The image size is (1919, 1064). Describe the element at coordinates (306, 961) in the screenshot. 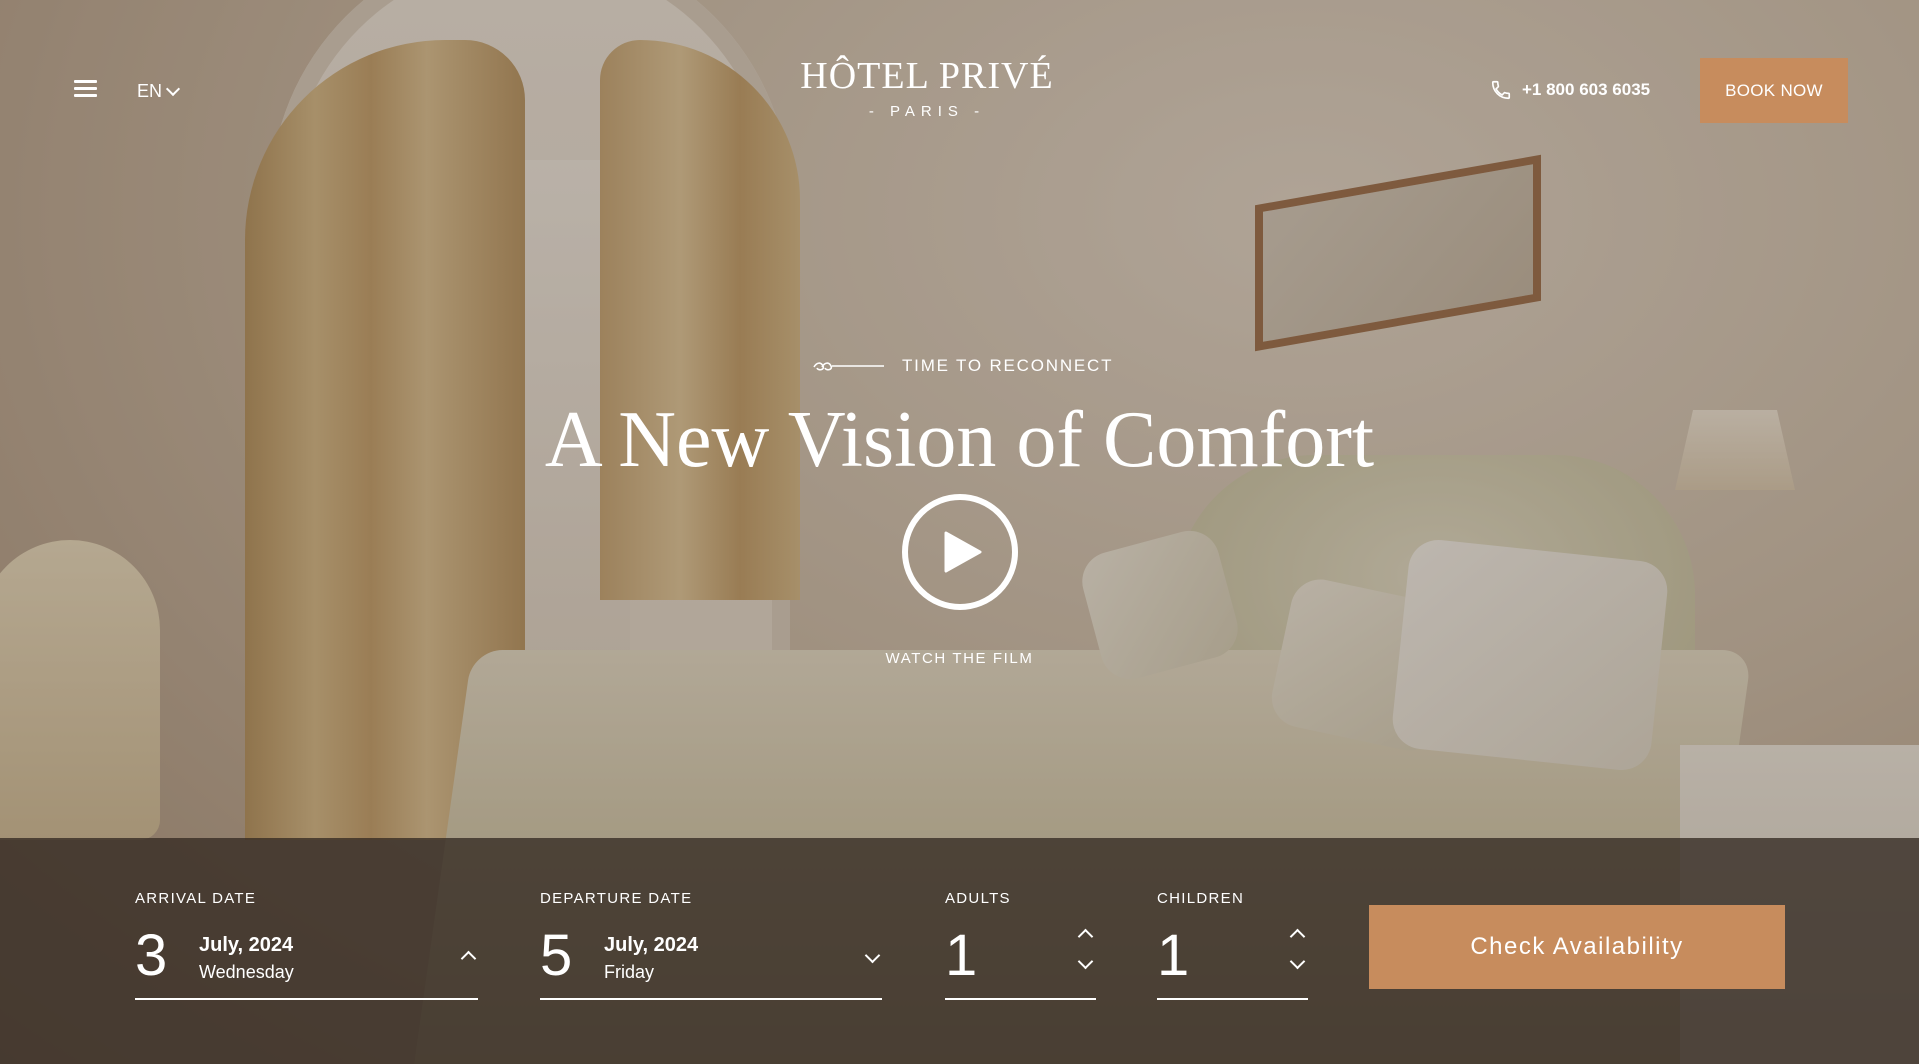

I see `arrival-date-picker: 3 July, 2024 Wednesday` at that location.